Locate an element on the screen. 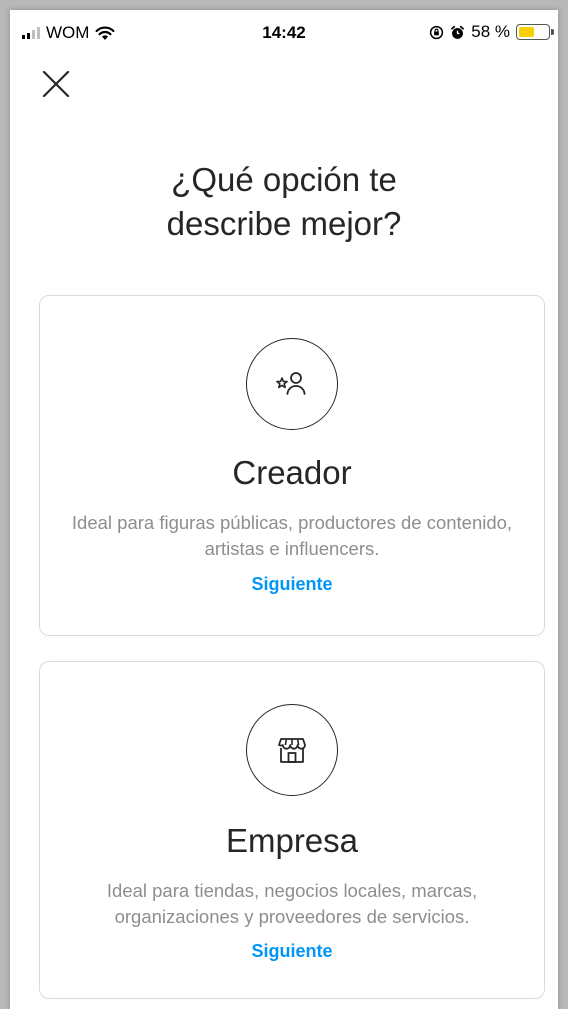 The image size is (568, 1009). battery-icon is located at coordinates (535, 32).